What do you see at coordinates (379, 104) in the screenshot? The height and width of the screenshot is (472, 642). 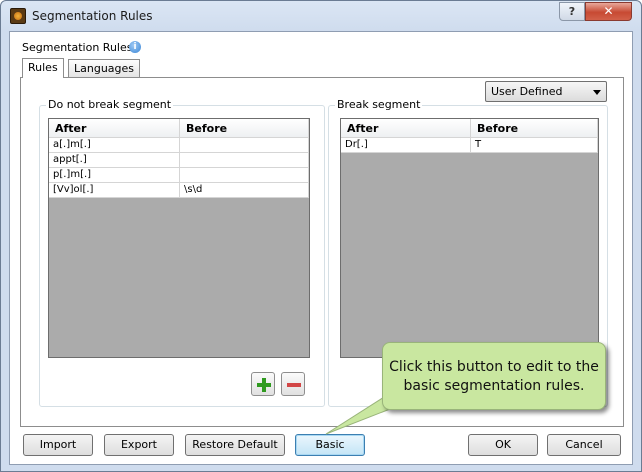 I see `break-segment-title: Break segment` at bounding box center [379, 104].